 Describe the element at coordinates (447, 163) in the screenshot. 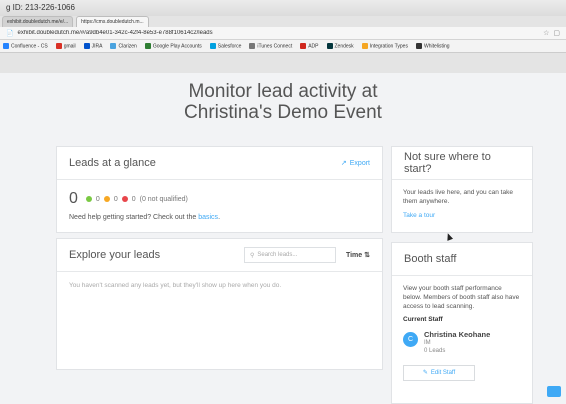

I see `tips-title: Not sure where to start?` at that location.